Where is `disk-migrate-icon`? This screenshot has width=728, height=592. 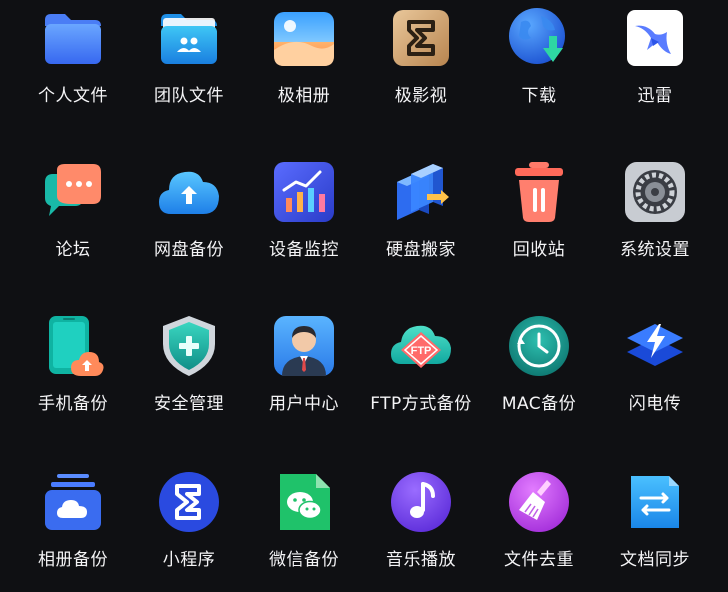
disk-migrate-icon is located at coordinates (421, 192).